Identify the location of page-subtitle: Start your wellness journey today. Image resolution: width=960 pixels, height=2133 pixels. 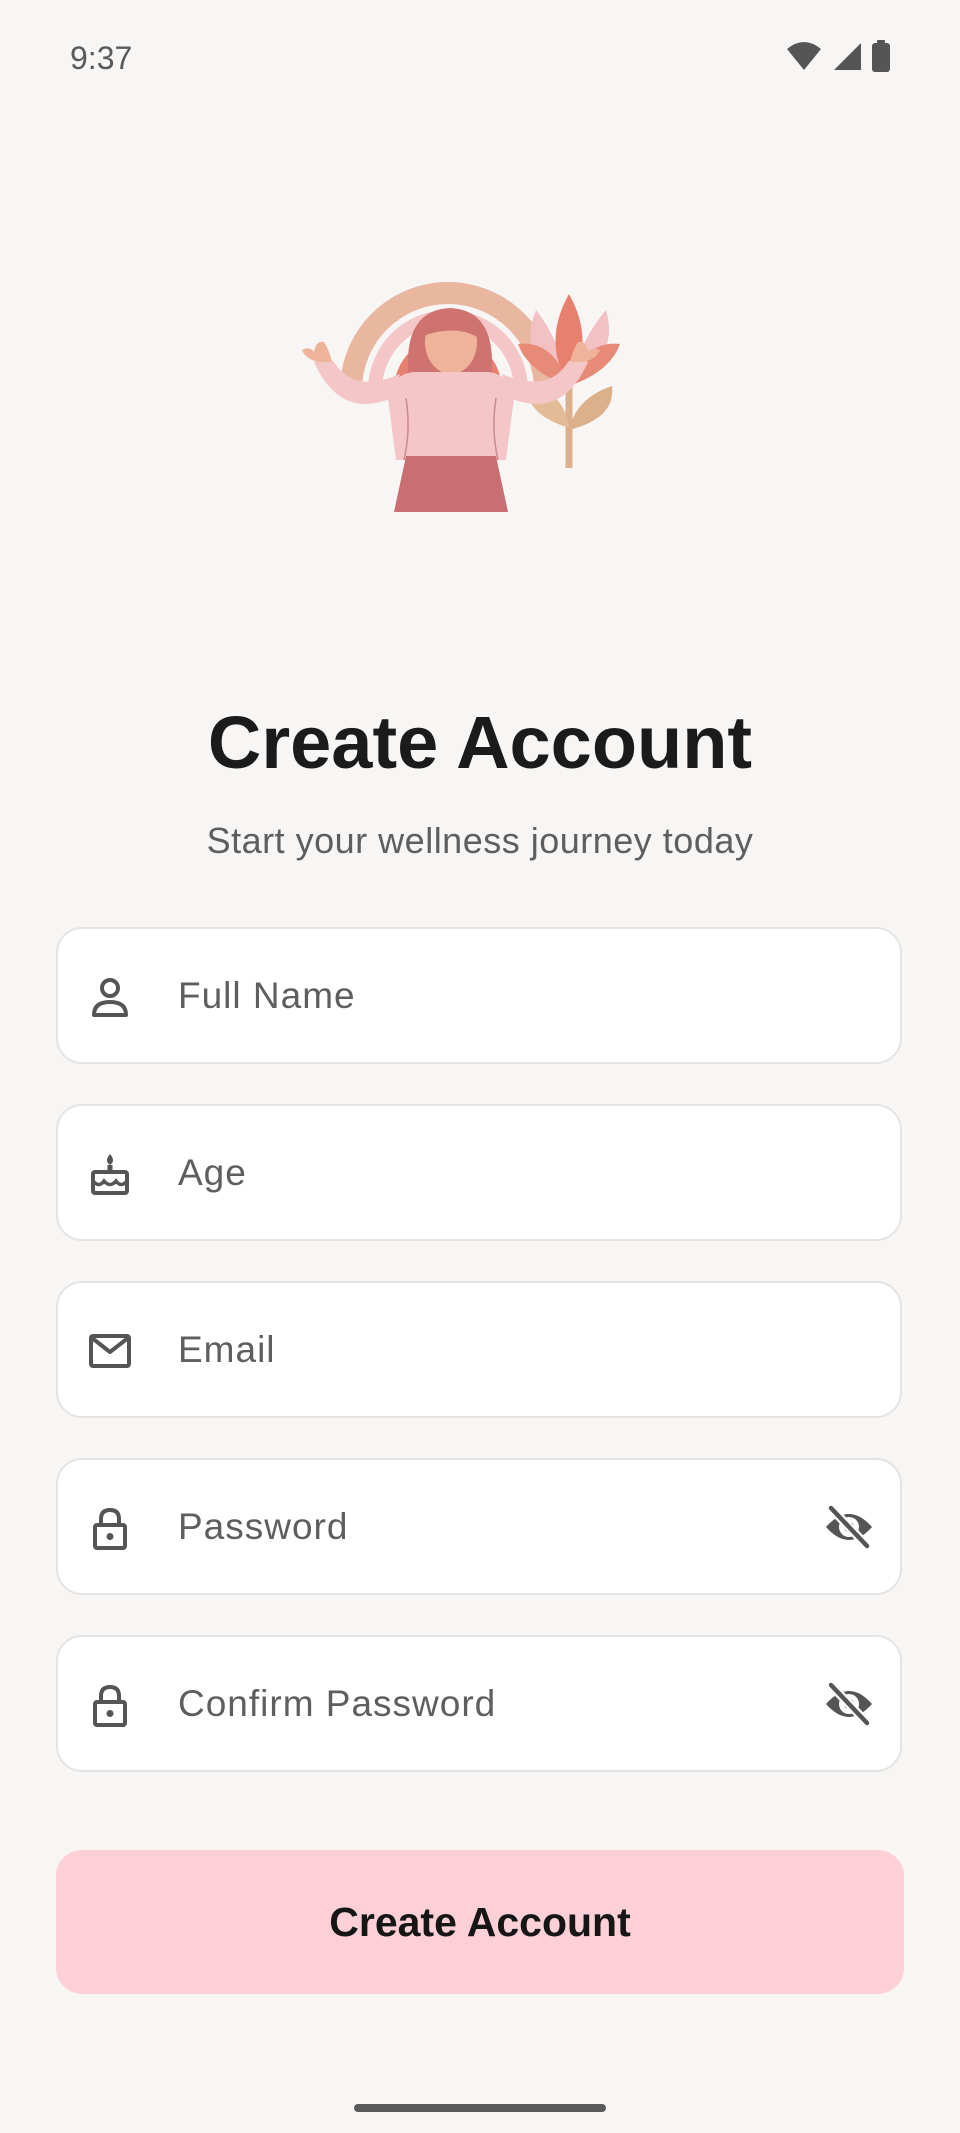
(480, 840).